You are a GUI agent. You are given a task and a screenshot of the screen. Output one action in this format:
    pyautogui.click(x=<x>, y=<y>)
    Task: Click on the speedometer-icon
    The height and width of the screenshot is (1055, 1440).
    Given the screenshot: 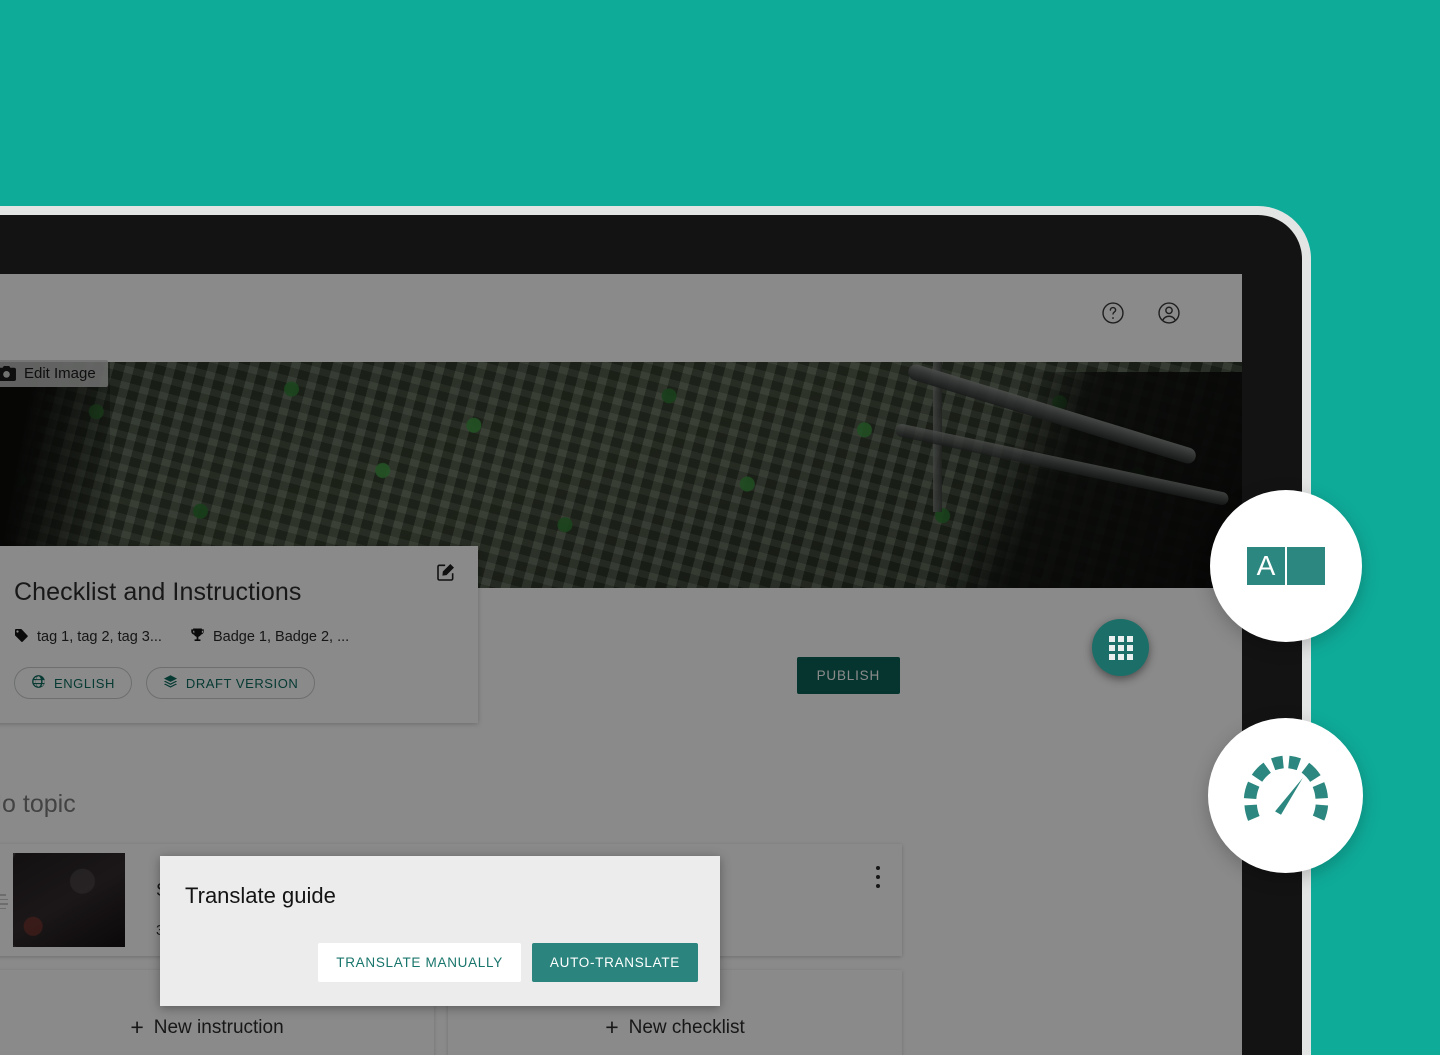 What is the action you would take?
    pyautogui.click(x=1286, y=795)
    